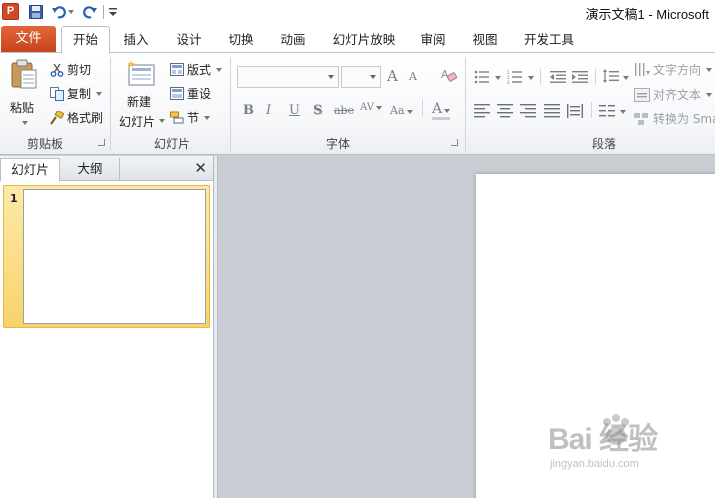  I want to click on increase-indent-icon, so click(580, 77).